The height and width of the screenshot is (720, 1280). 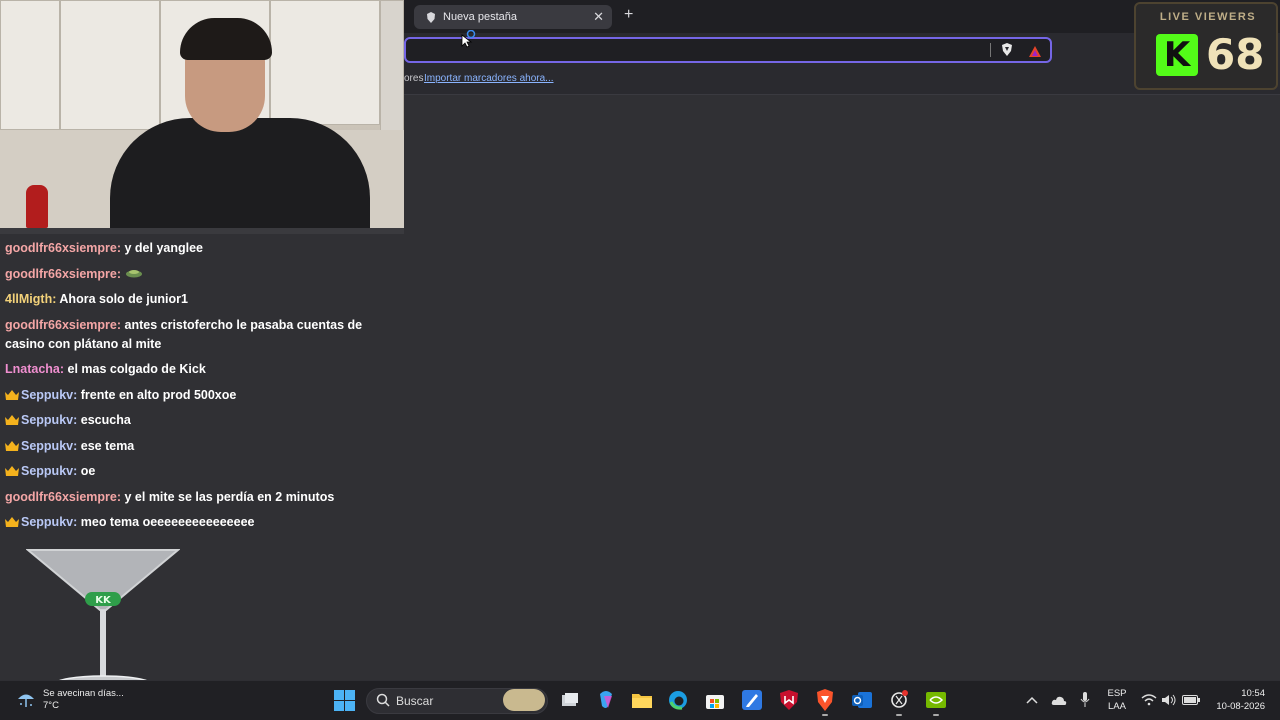 I want to click on live-viewers-title: LIVE VIEWERS, so click(x=1208, y=17).